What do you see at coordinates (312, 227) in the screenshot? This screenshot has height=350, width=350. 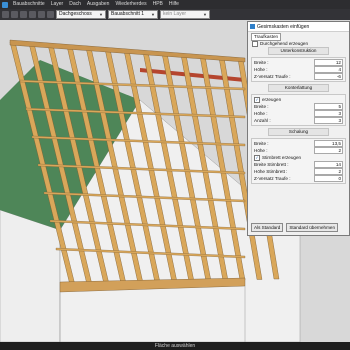 I see `apply-default-button: Standard übernehmen` at bounding box center [312, 227].